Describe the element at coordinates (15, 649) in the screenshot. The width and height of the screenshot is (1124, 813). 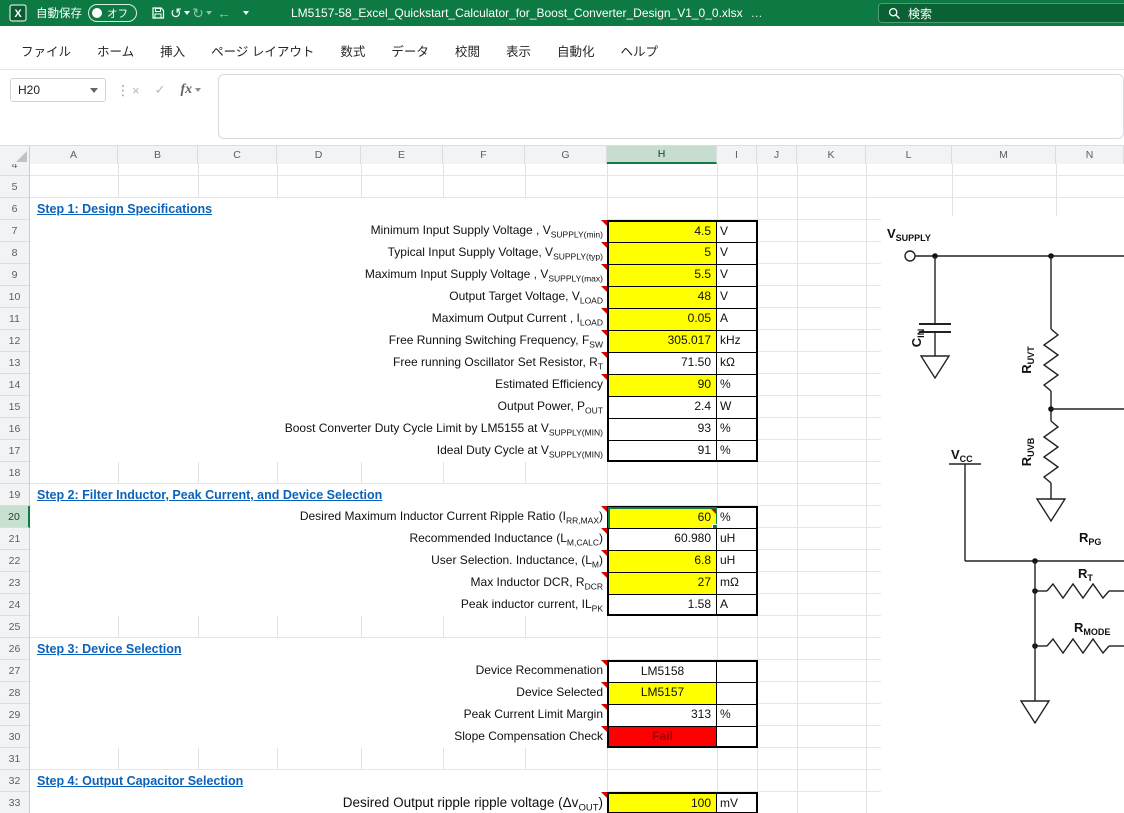
I see `row-header-26: 26` at that location.